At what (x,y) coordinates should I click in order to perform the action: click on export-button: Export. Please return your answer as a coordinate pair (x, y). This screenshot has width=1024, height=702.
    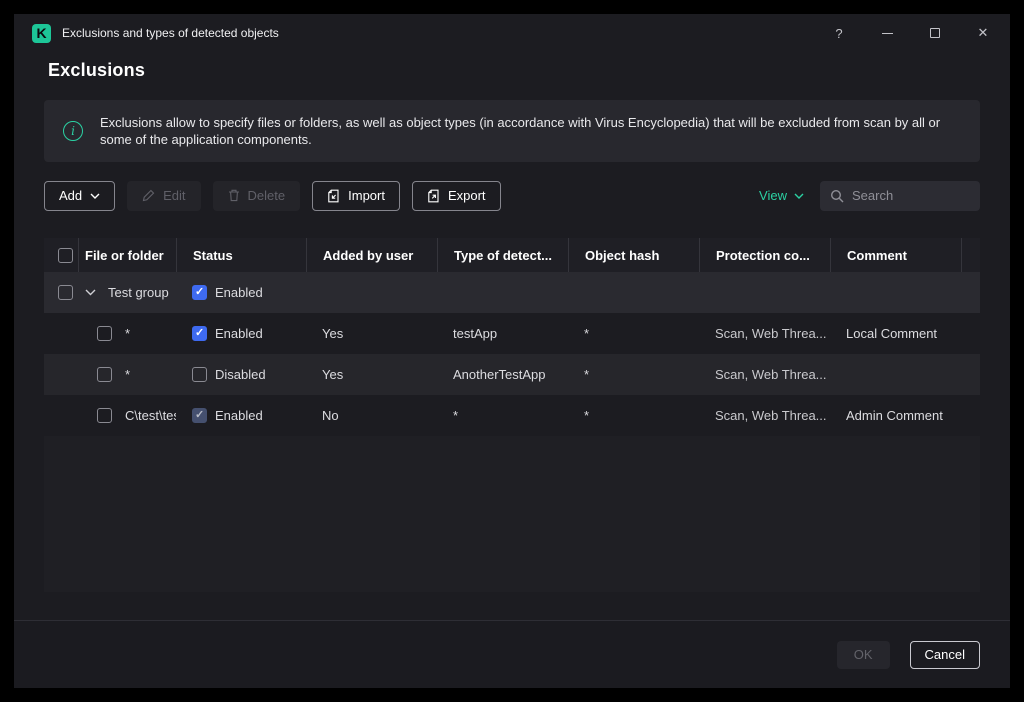
    Looking at the image, I should click on (456, 195).